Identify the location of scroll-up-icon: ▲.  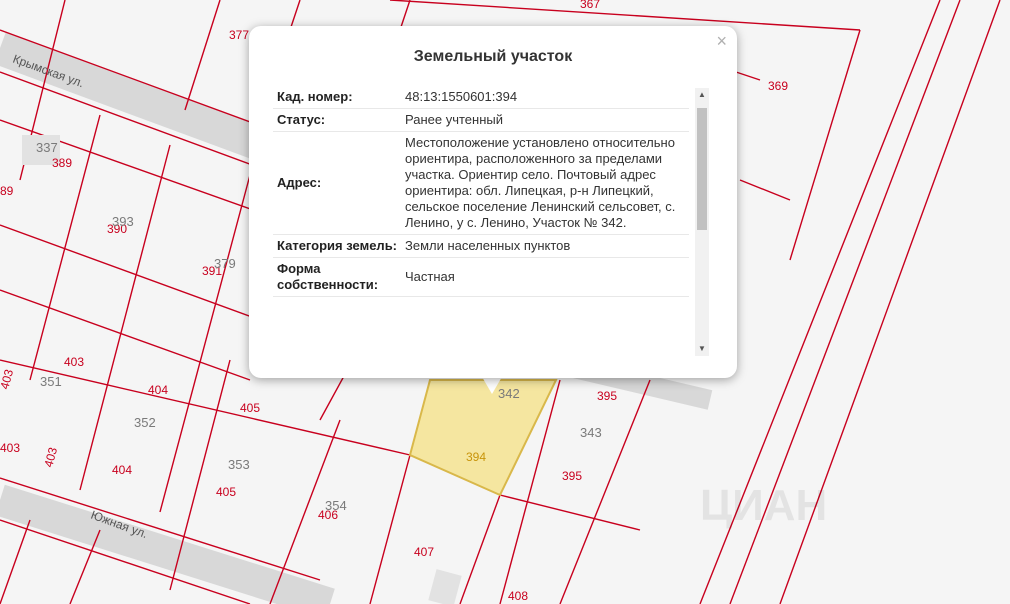
(702, 95).